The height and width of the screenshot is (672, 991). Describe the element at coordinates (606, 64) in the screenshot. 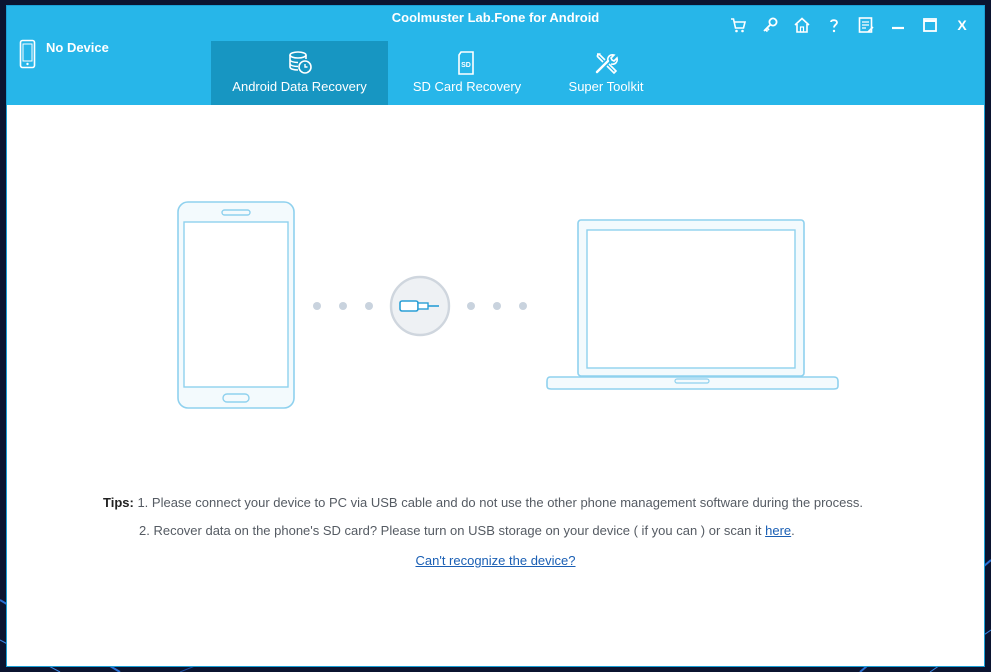

I see `tools-icon` at that location.